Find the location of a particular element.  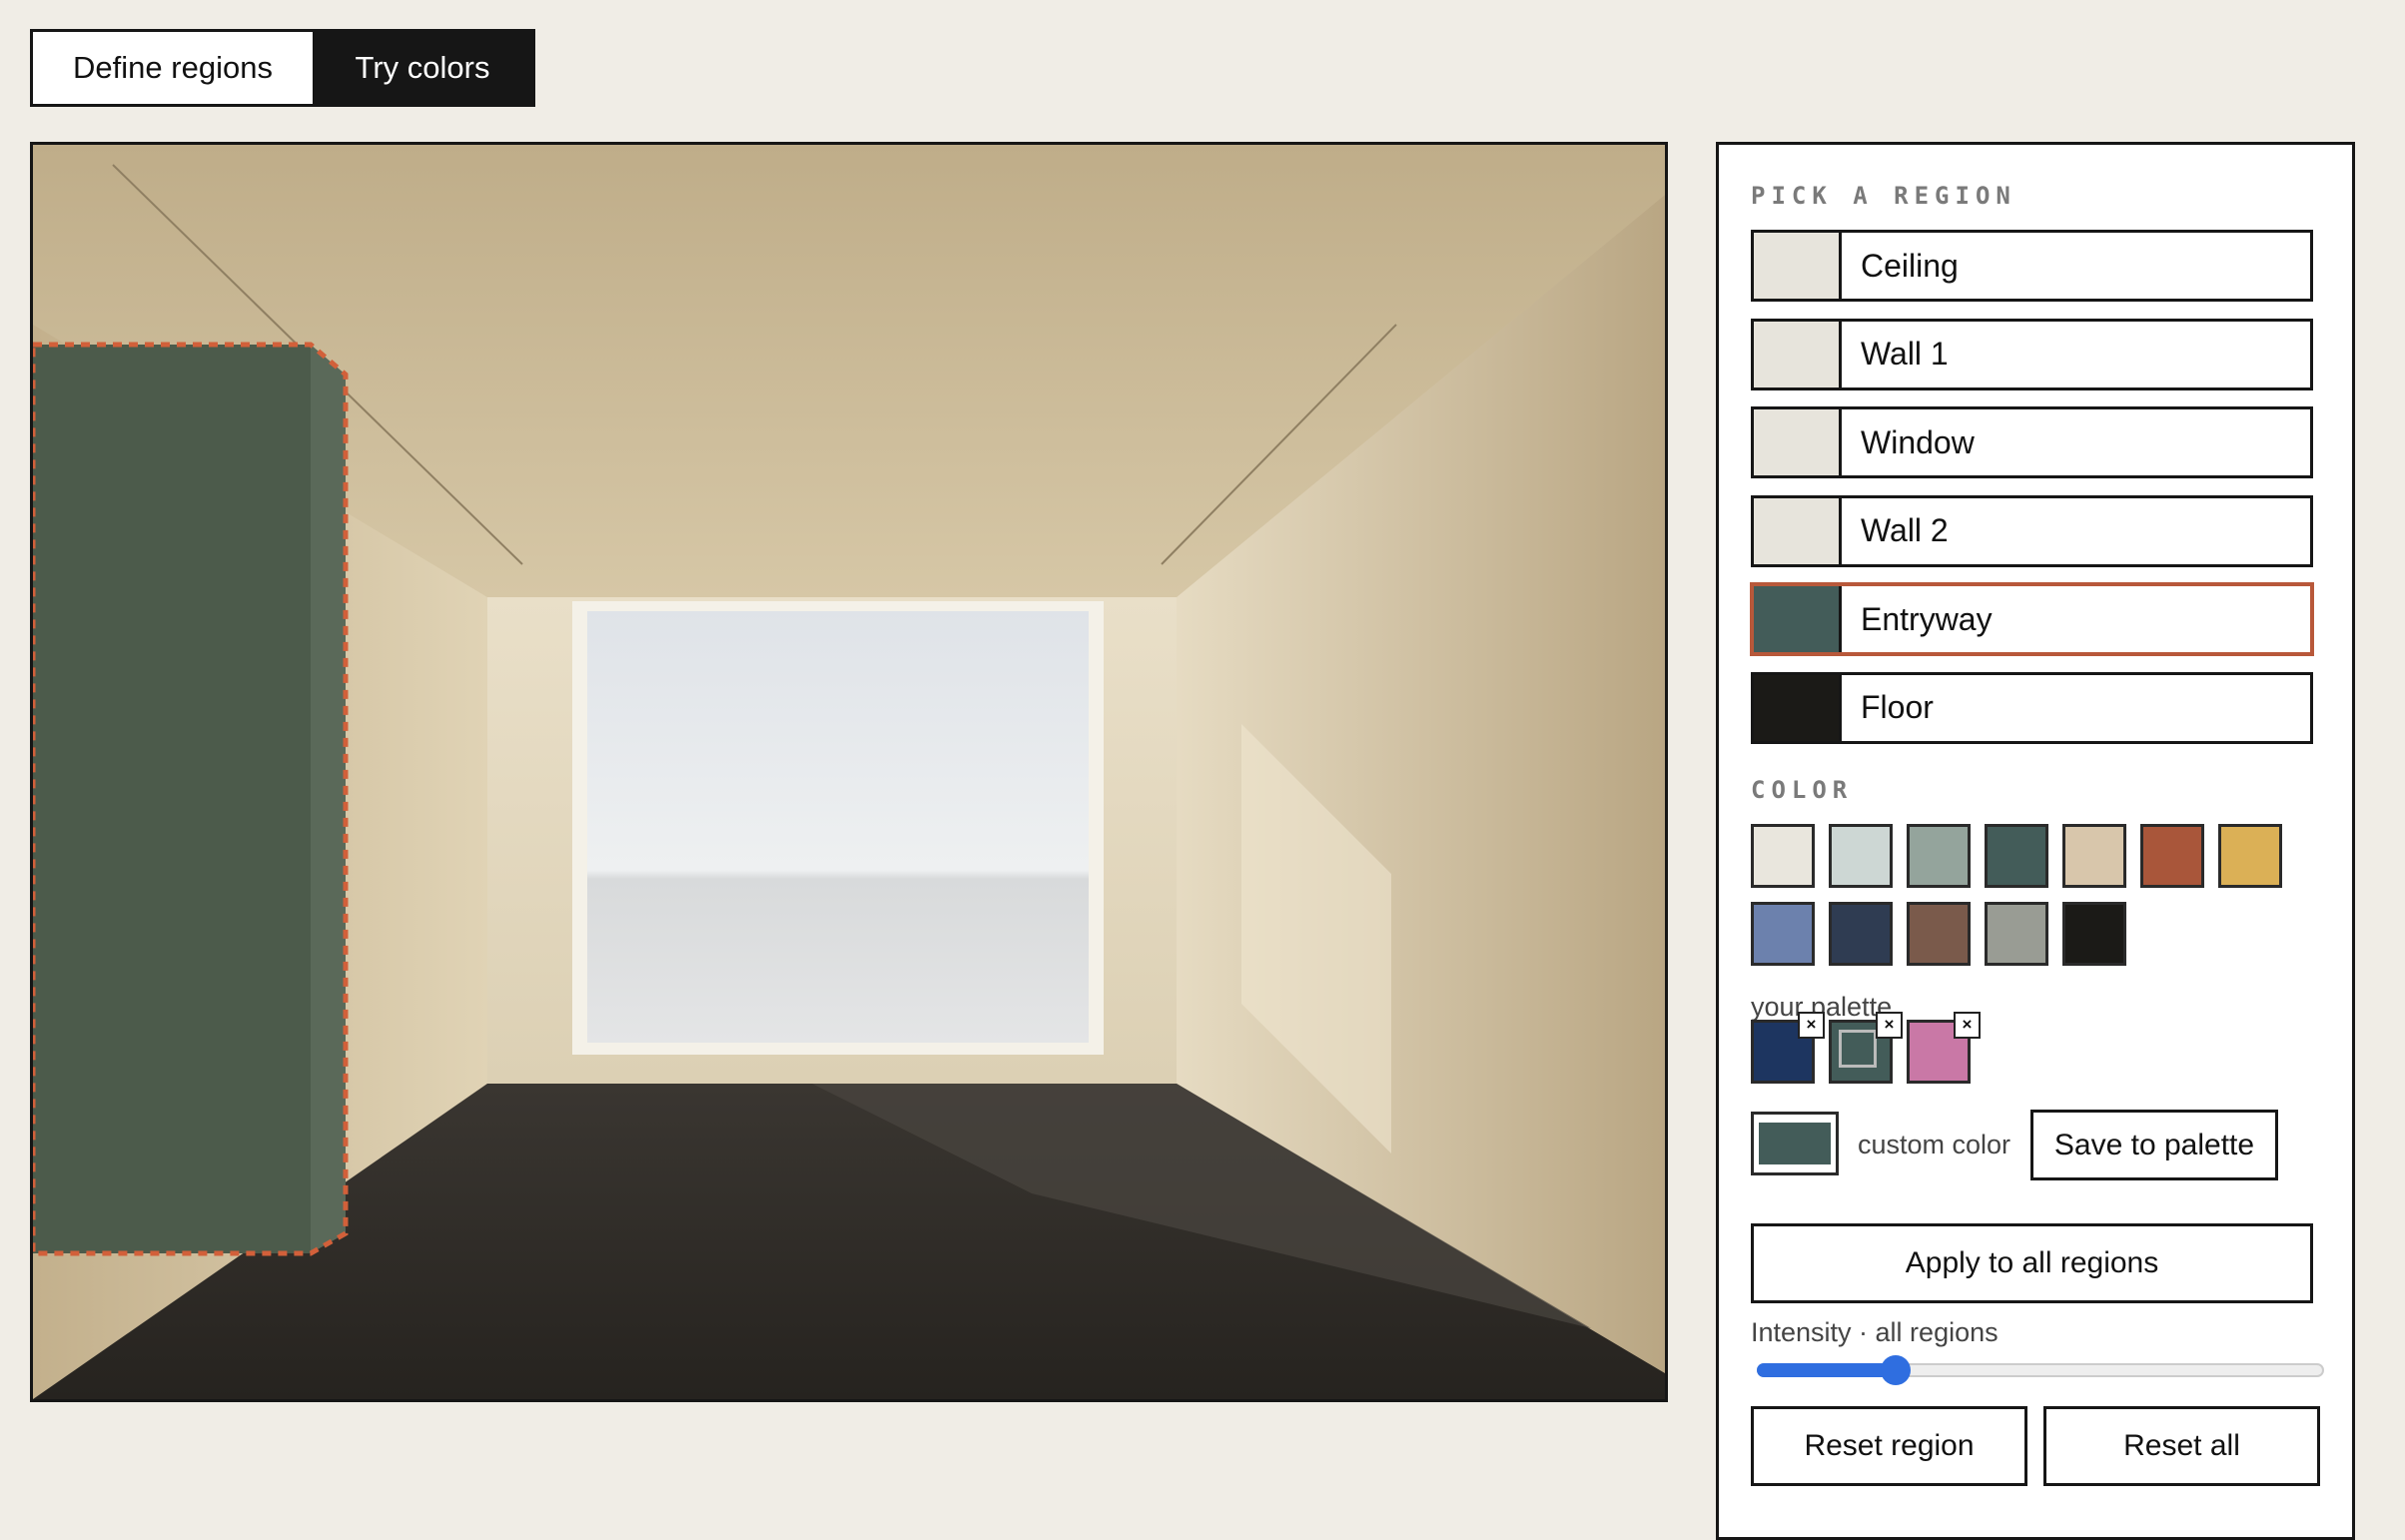

intensity-slider-fill is located at coordinates (1826, 1370).